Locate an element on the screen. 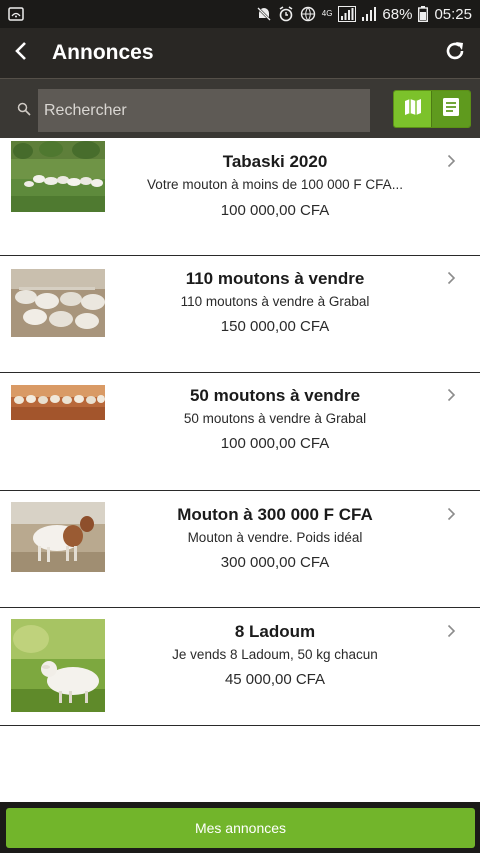  wifi-signal-icon is located at coordinates (347, 14).